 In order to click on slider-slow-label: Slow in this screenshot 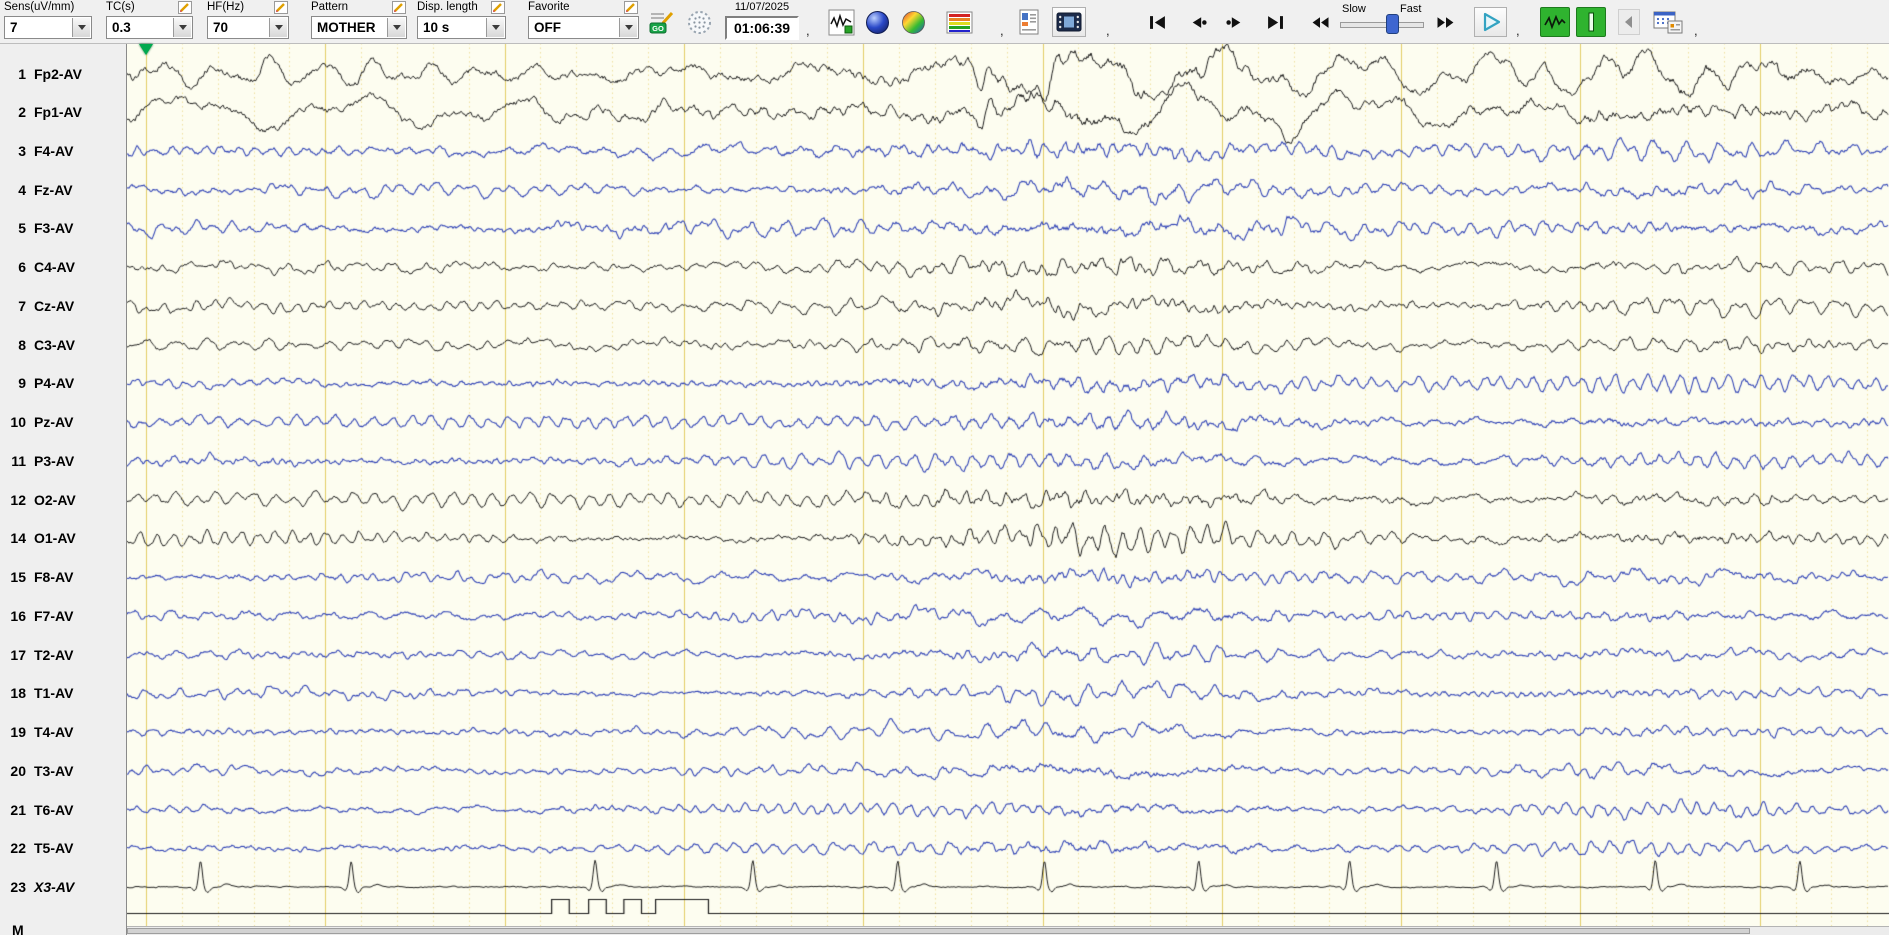, I will do `click(1354, 9)`.